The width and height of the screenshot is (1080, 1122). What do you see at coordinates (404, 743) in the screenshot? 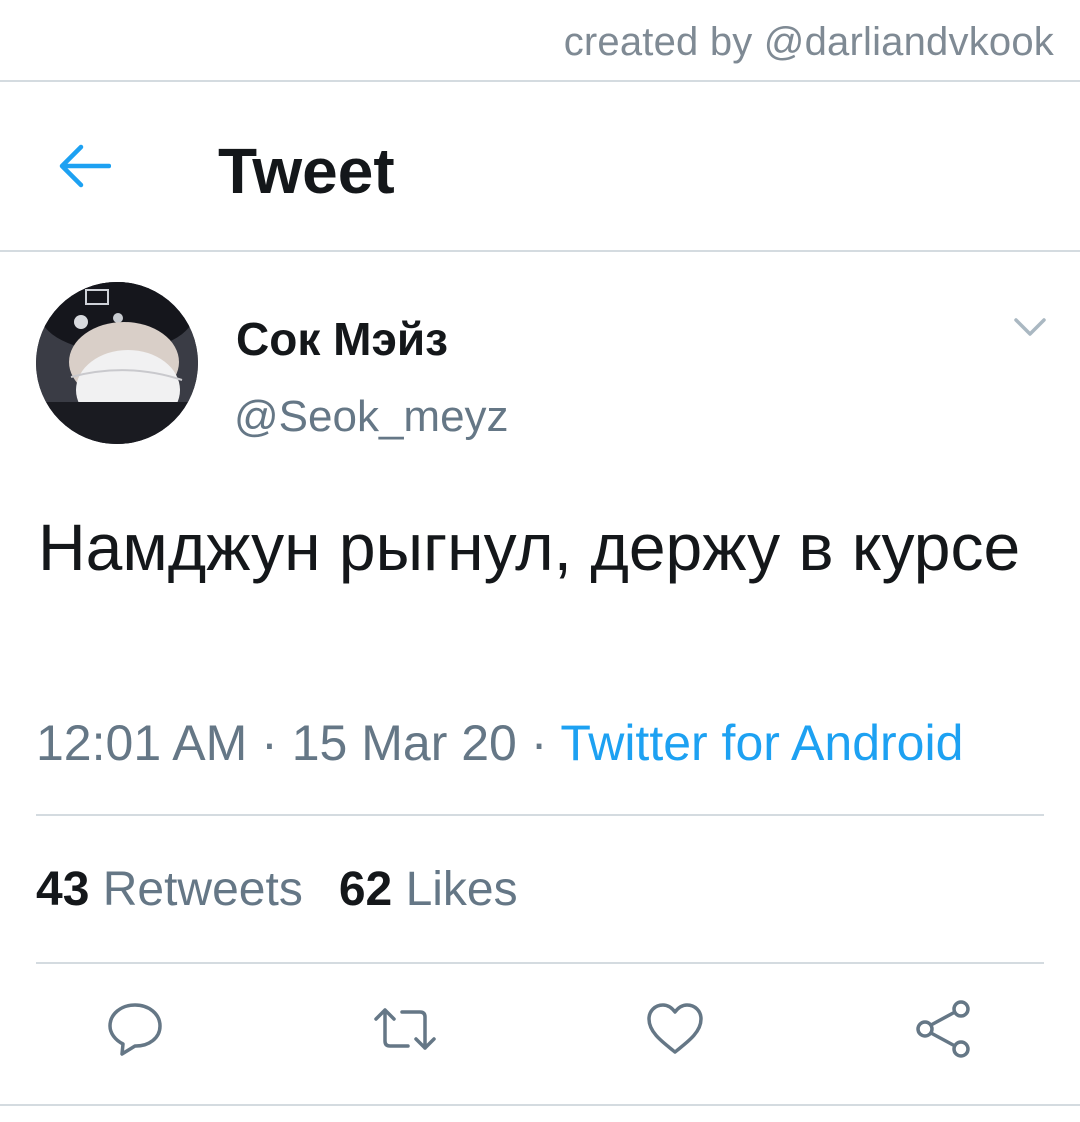
I see `tweet-date: 15 Mar 20` at bounding box center [404, 743].